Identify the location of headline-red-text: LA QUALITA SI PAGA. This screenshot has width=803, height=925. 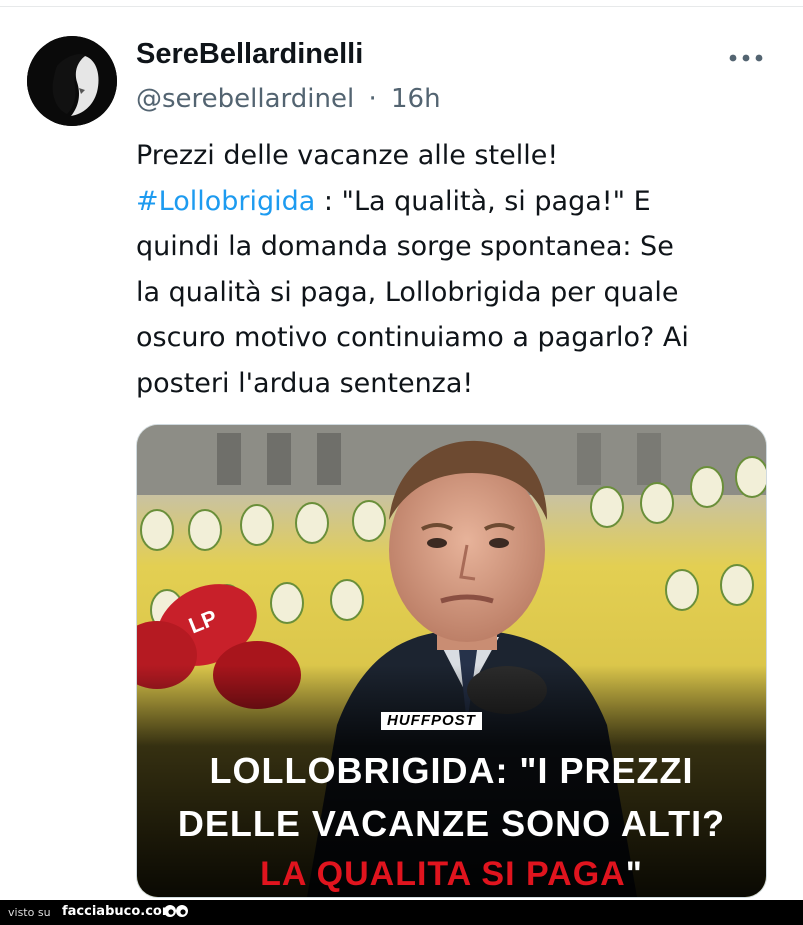
(443, 874).